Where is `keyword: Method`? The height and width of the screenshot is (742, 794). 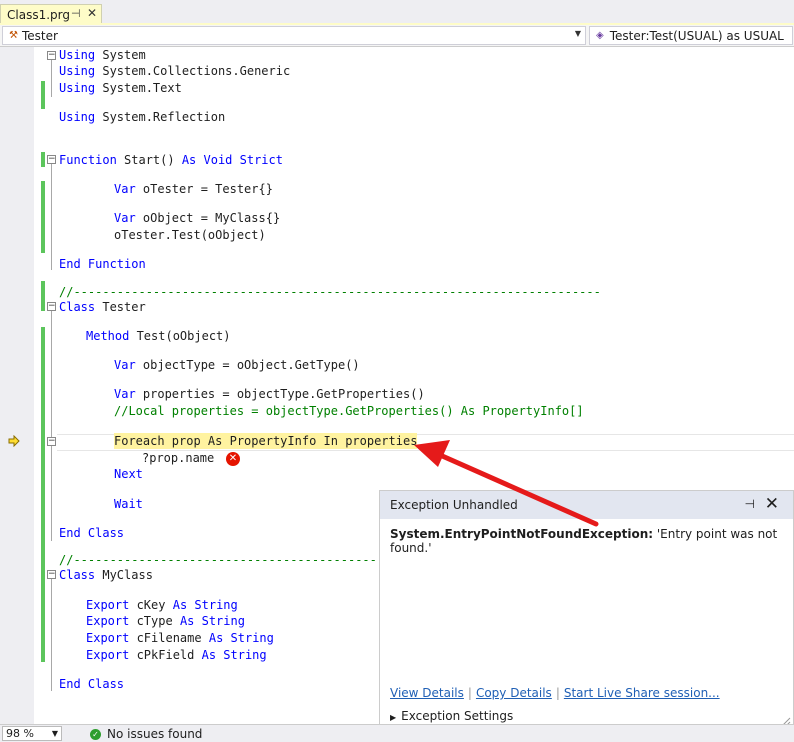
keyword: Method is located at coordinates (108, 336).